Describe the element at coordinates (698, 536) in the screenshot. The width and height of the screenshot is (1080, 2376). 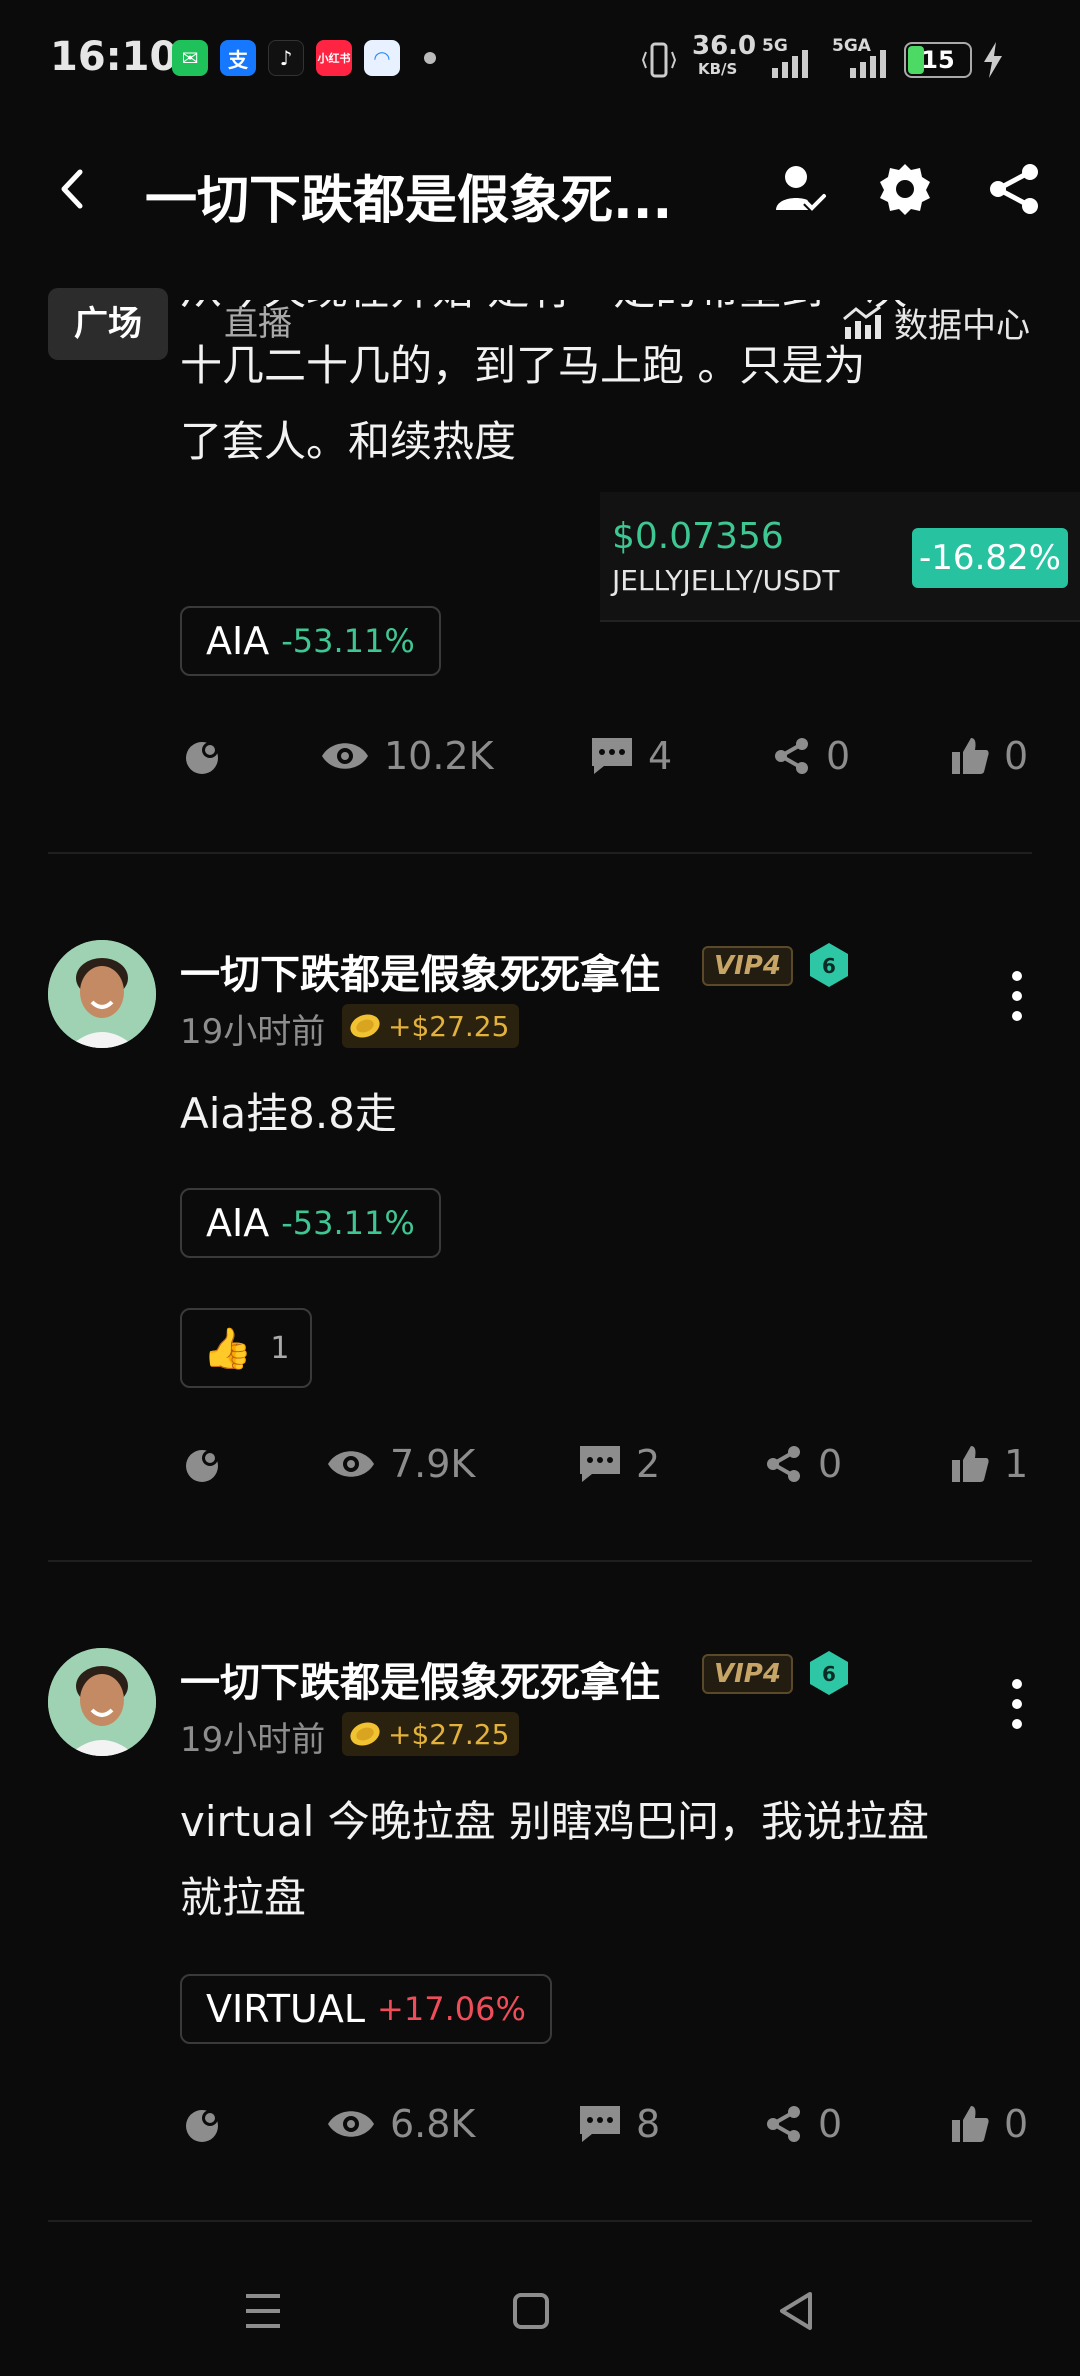
I see `ticker-price: $0.07356` at that location.